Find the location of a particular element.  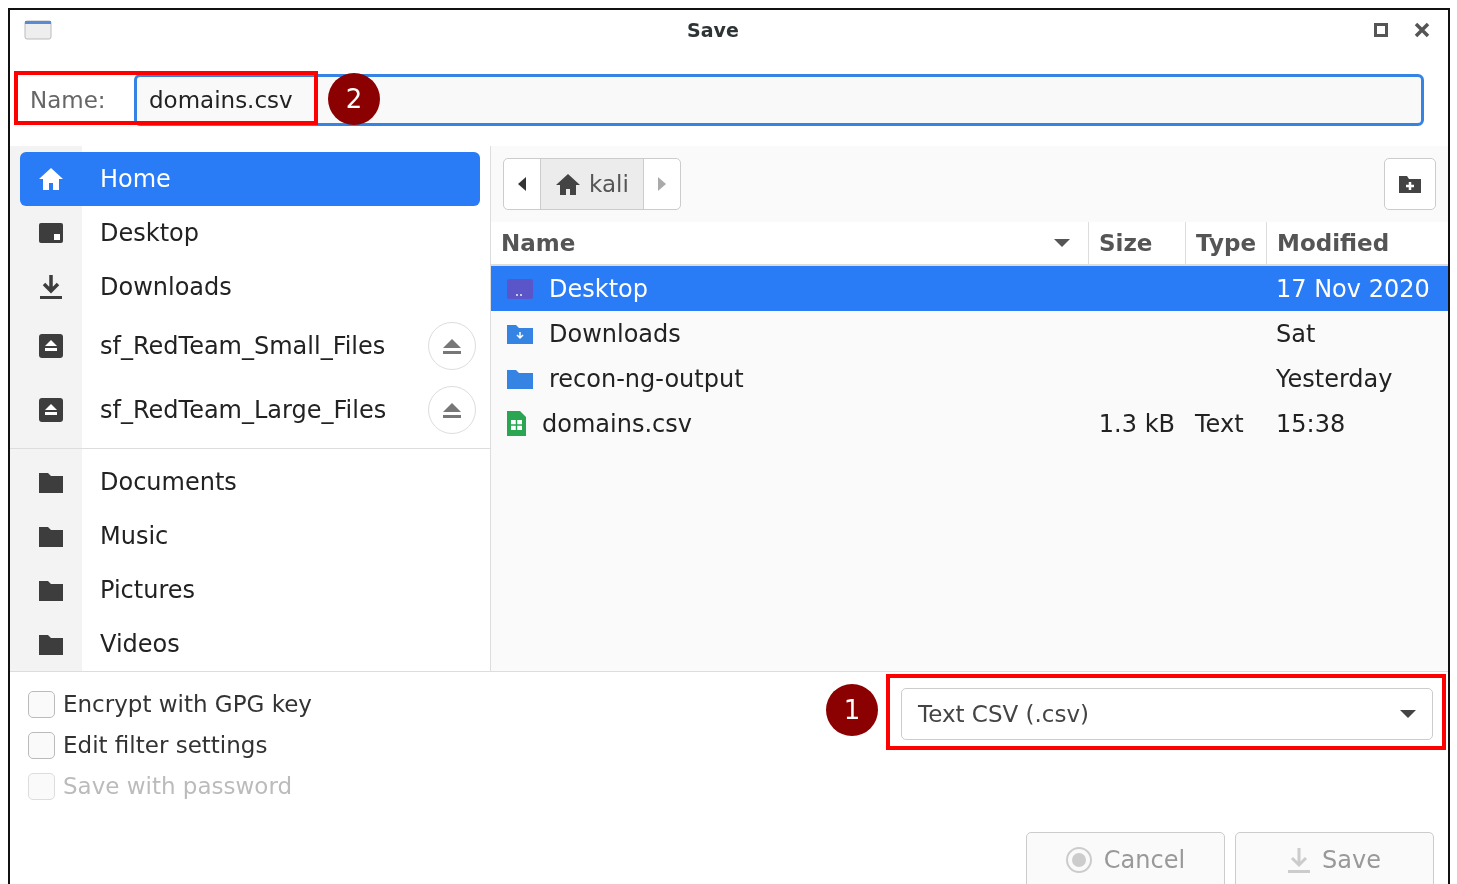

sidebar-item: Documents is located at coordinates (250, 482).